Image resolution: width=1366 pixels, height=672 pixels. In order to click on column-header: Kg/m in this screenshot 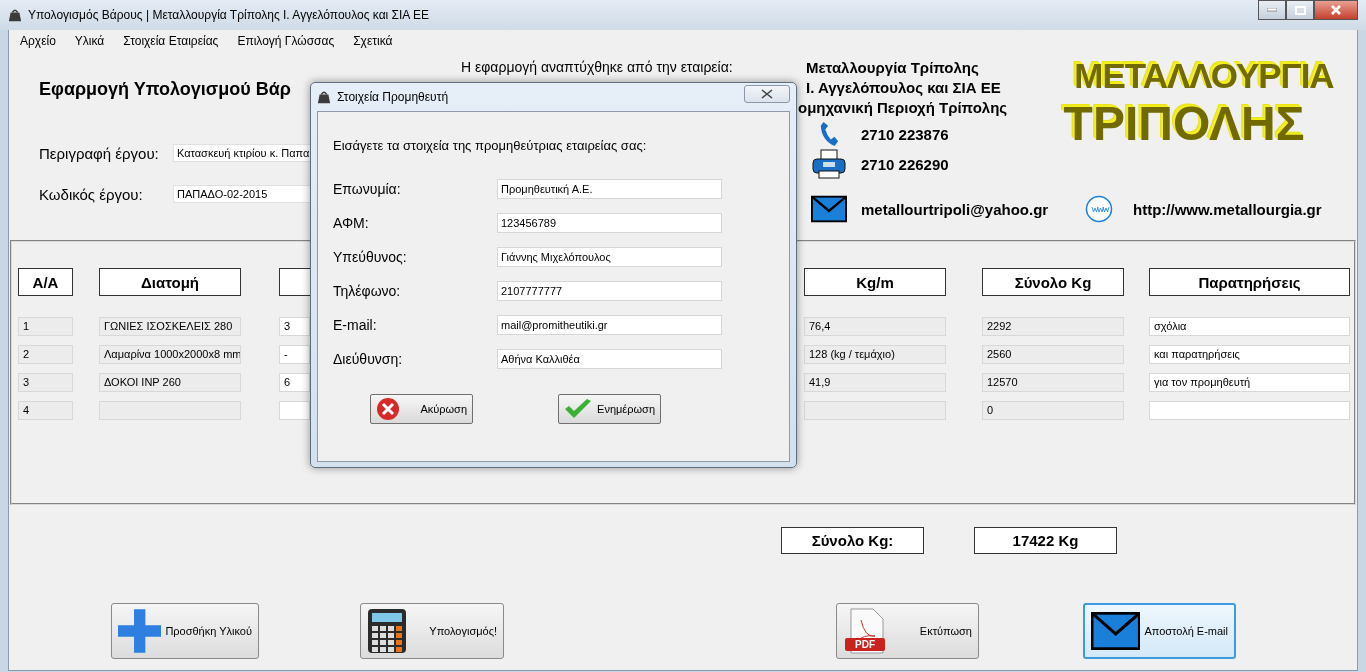, I will do `click(875, 282)`.